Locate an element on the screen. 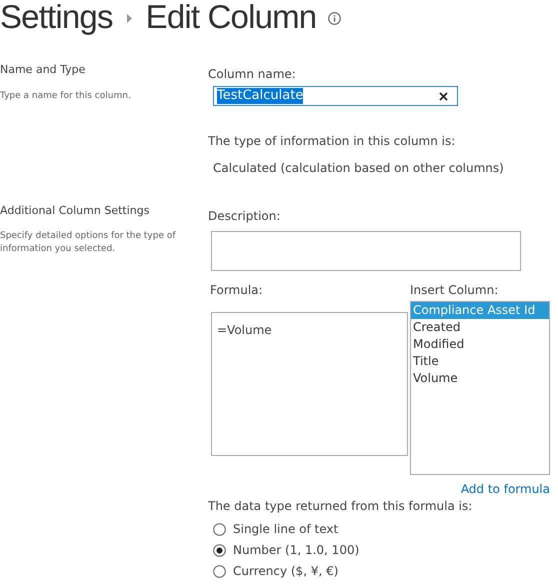 Image resolution: width=558 pixels, height=586 pixels. radio-label: Single line of text is located at coordinates (285, 529).